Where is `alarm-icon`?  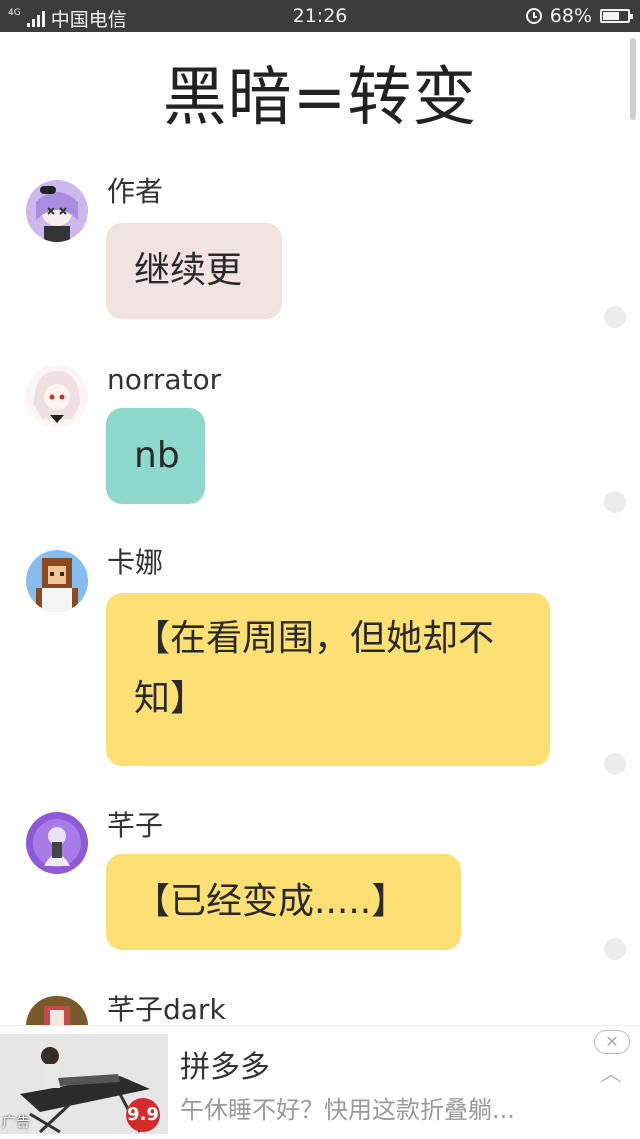 alarm-icon is located at coordinates (533, 16).